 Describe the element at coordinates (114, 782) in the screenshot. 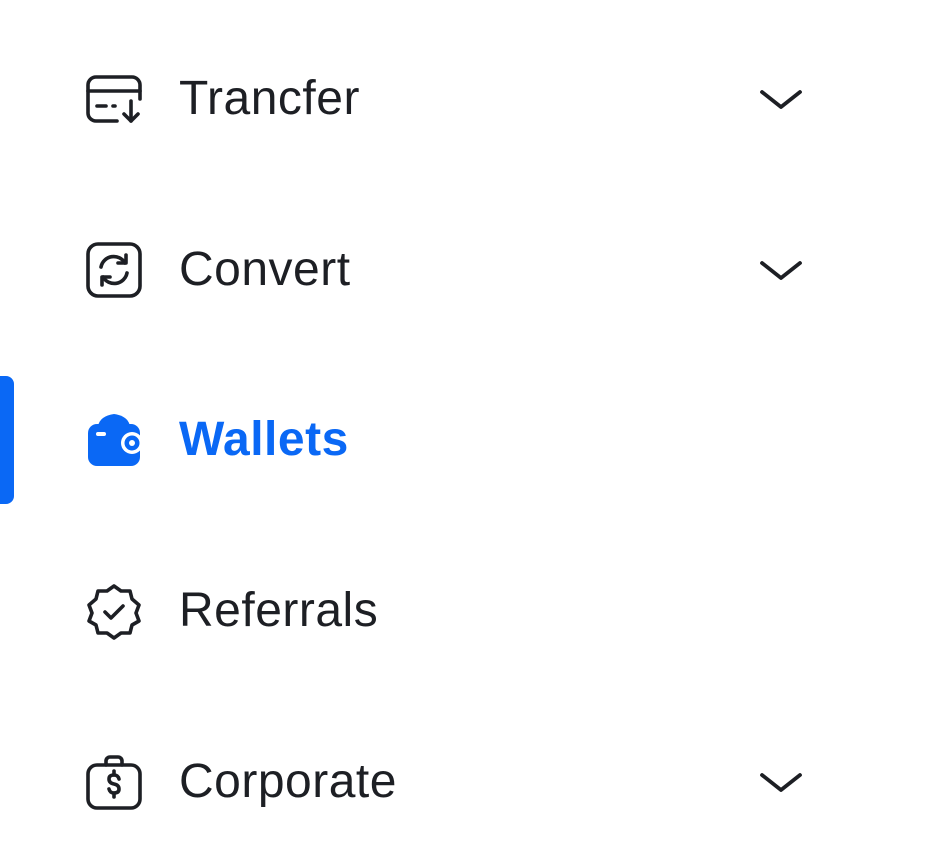

I see `briefcase-dollar-icon` at that location.